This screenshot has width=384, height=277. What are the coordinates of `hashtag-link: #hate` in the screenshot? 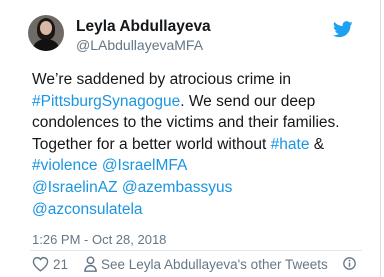 It's located at (290, 144).